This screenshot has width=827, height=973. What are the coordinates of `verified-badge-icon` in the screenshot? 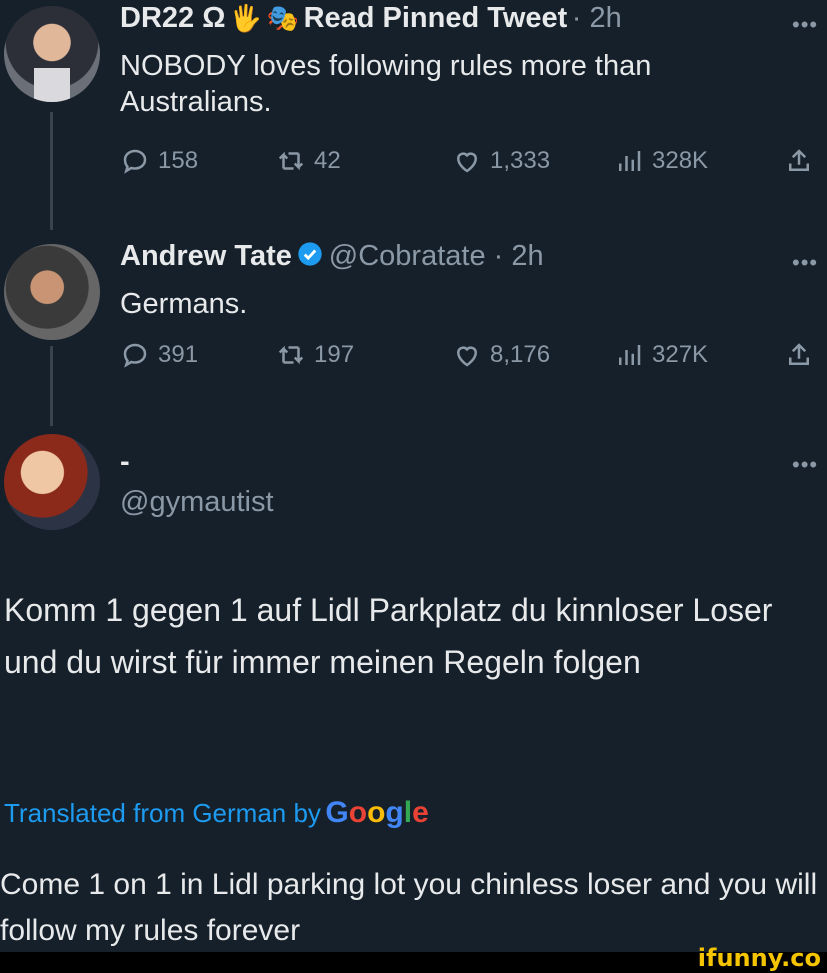 It's located at (310, 256).